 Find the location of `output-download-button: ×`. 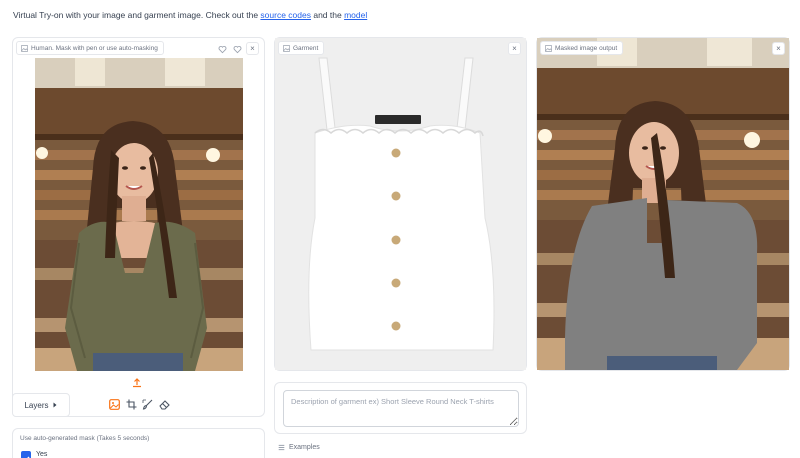

output-download-button: × is located at coordinates (778, 48).